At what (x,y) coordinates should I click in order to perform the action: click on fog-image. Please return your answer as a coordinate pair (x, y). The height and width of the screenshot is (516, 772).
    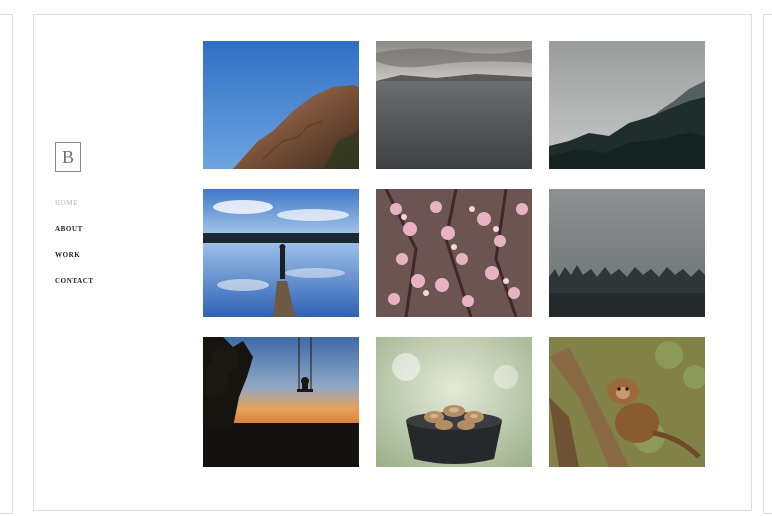
    Looking at the image, I should click on (627, 253).